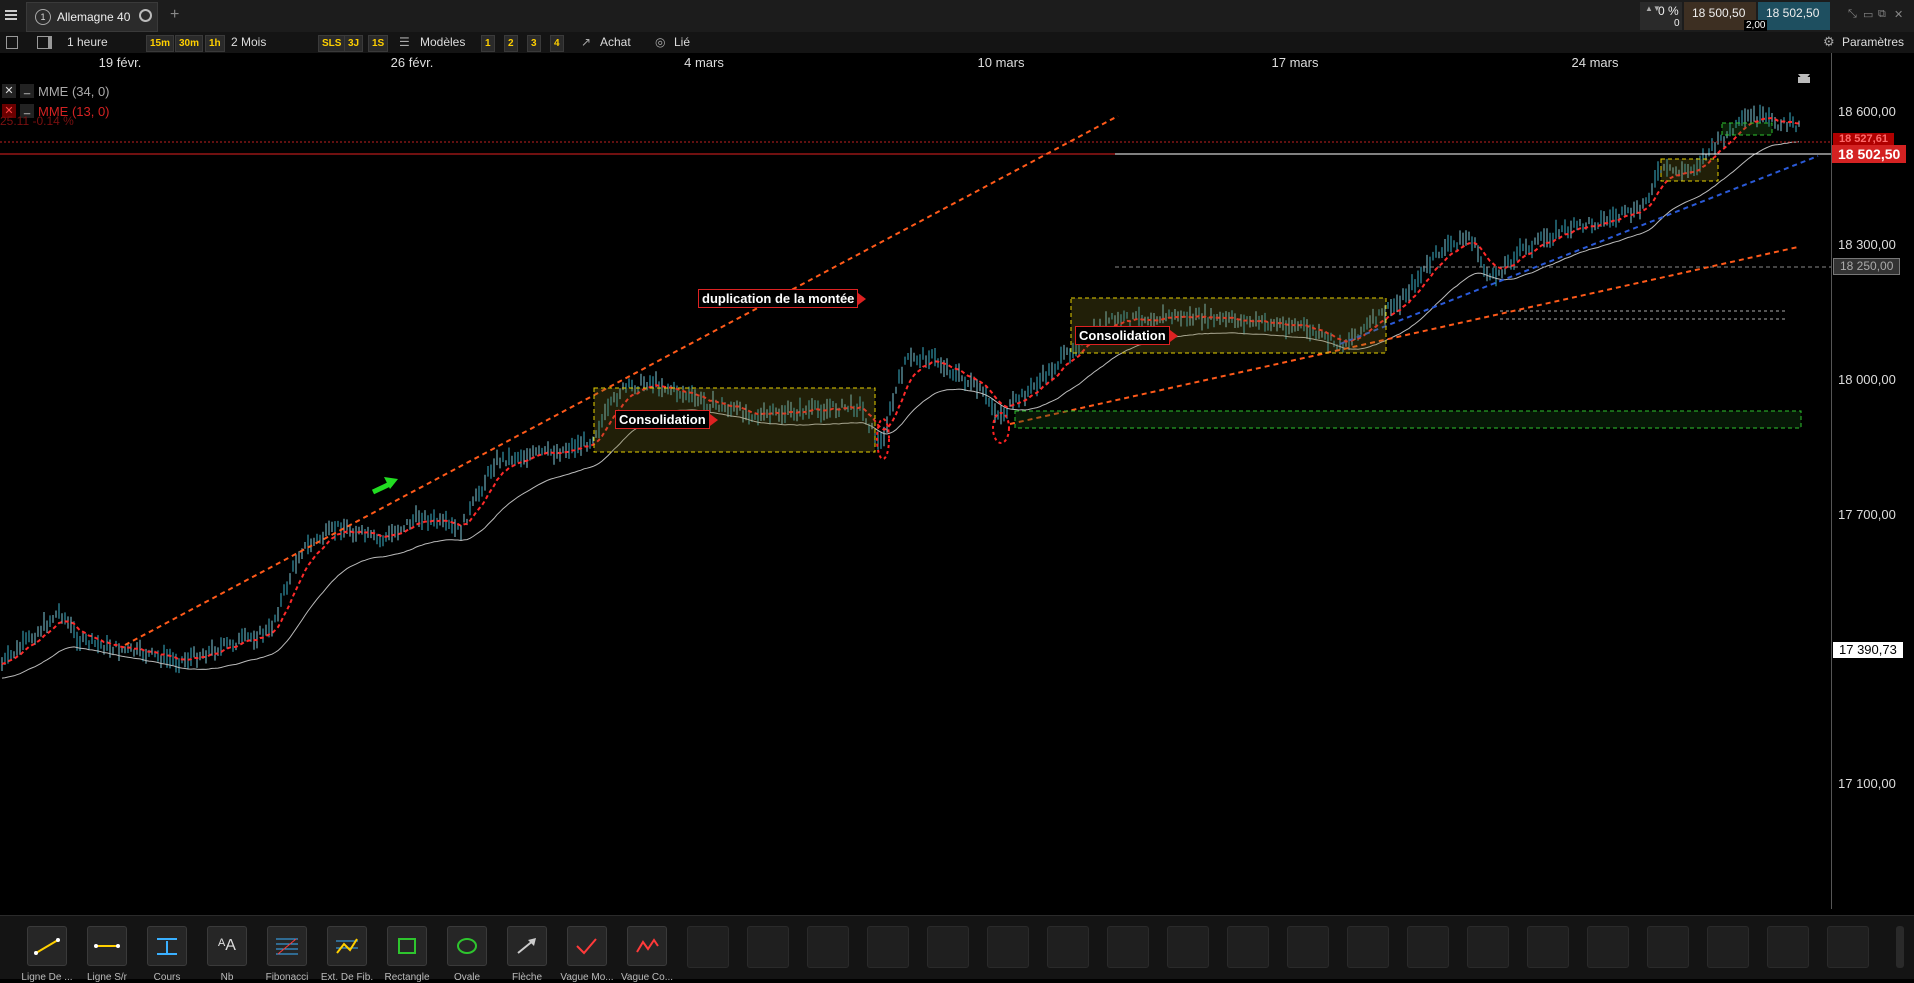  I want to click on slot-3: 3, so click(534, 43).